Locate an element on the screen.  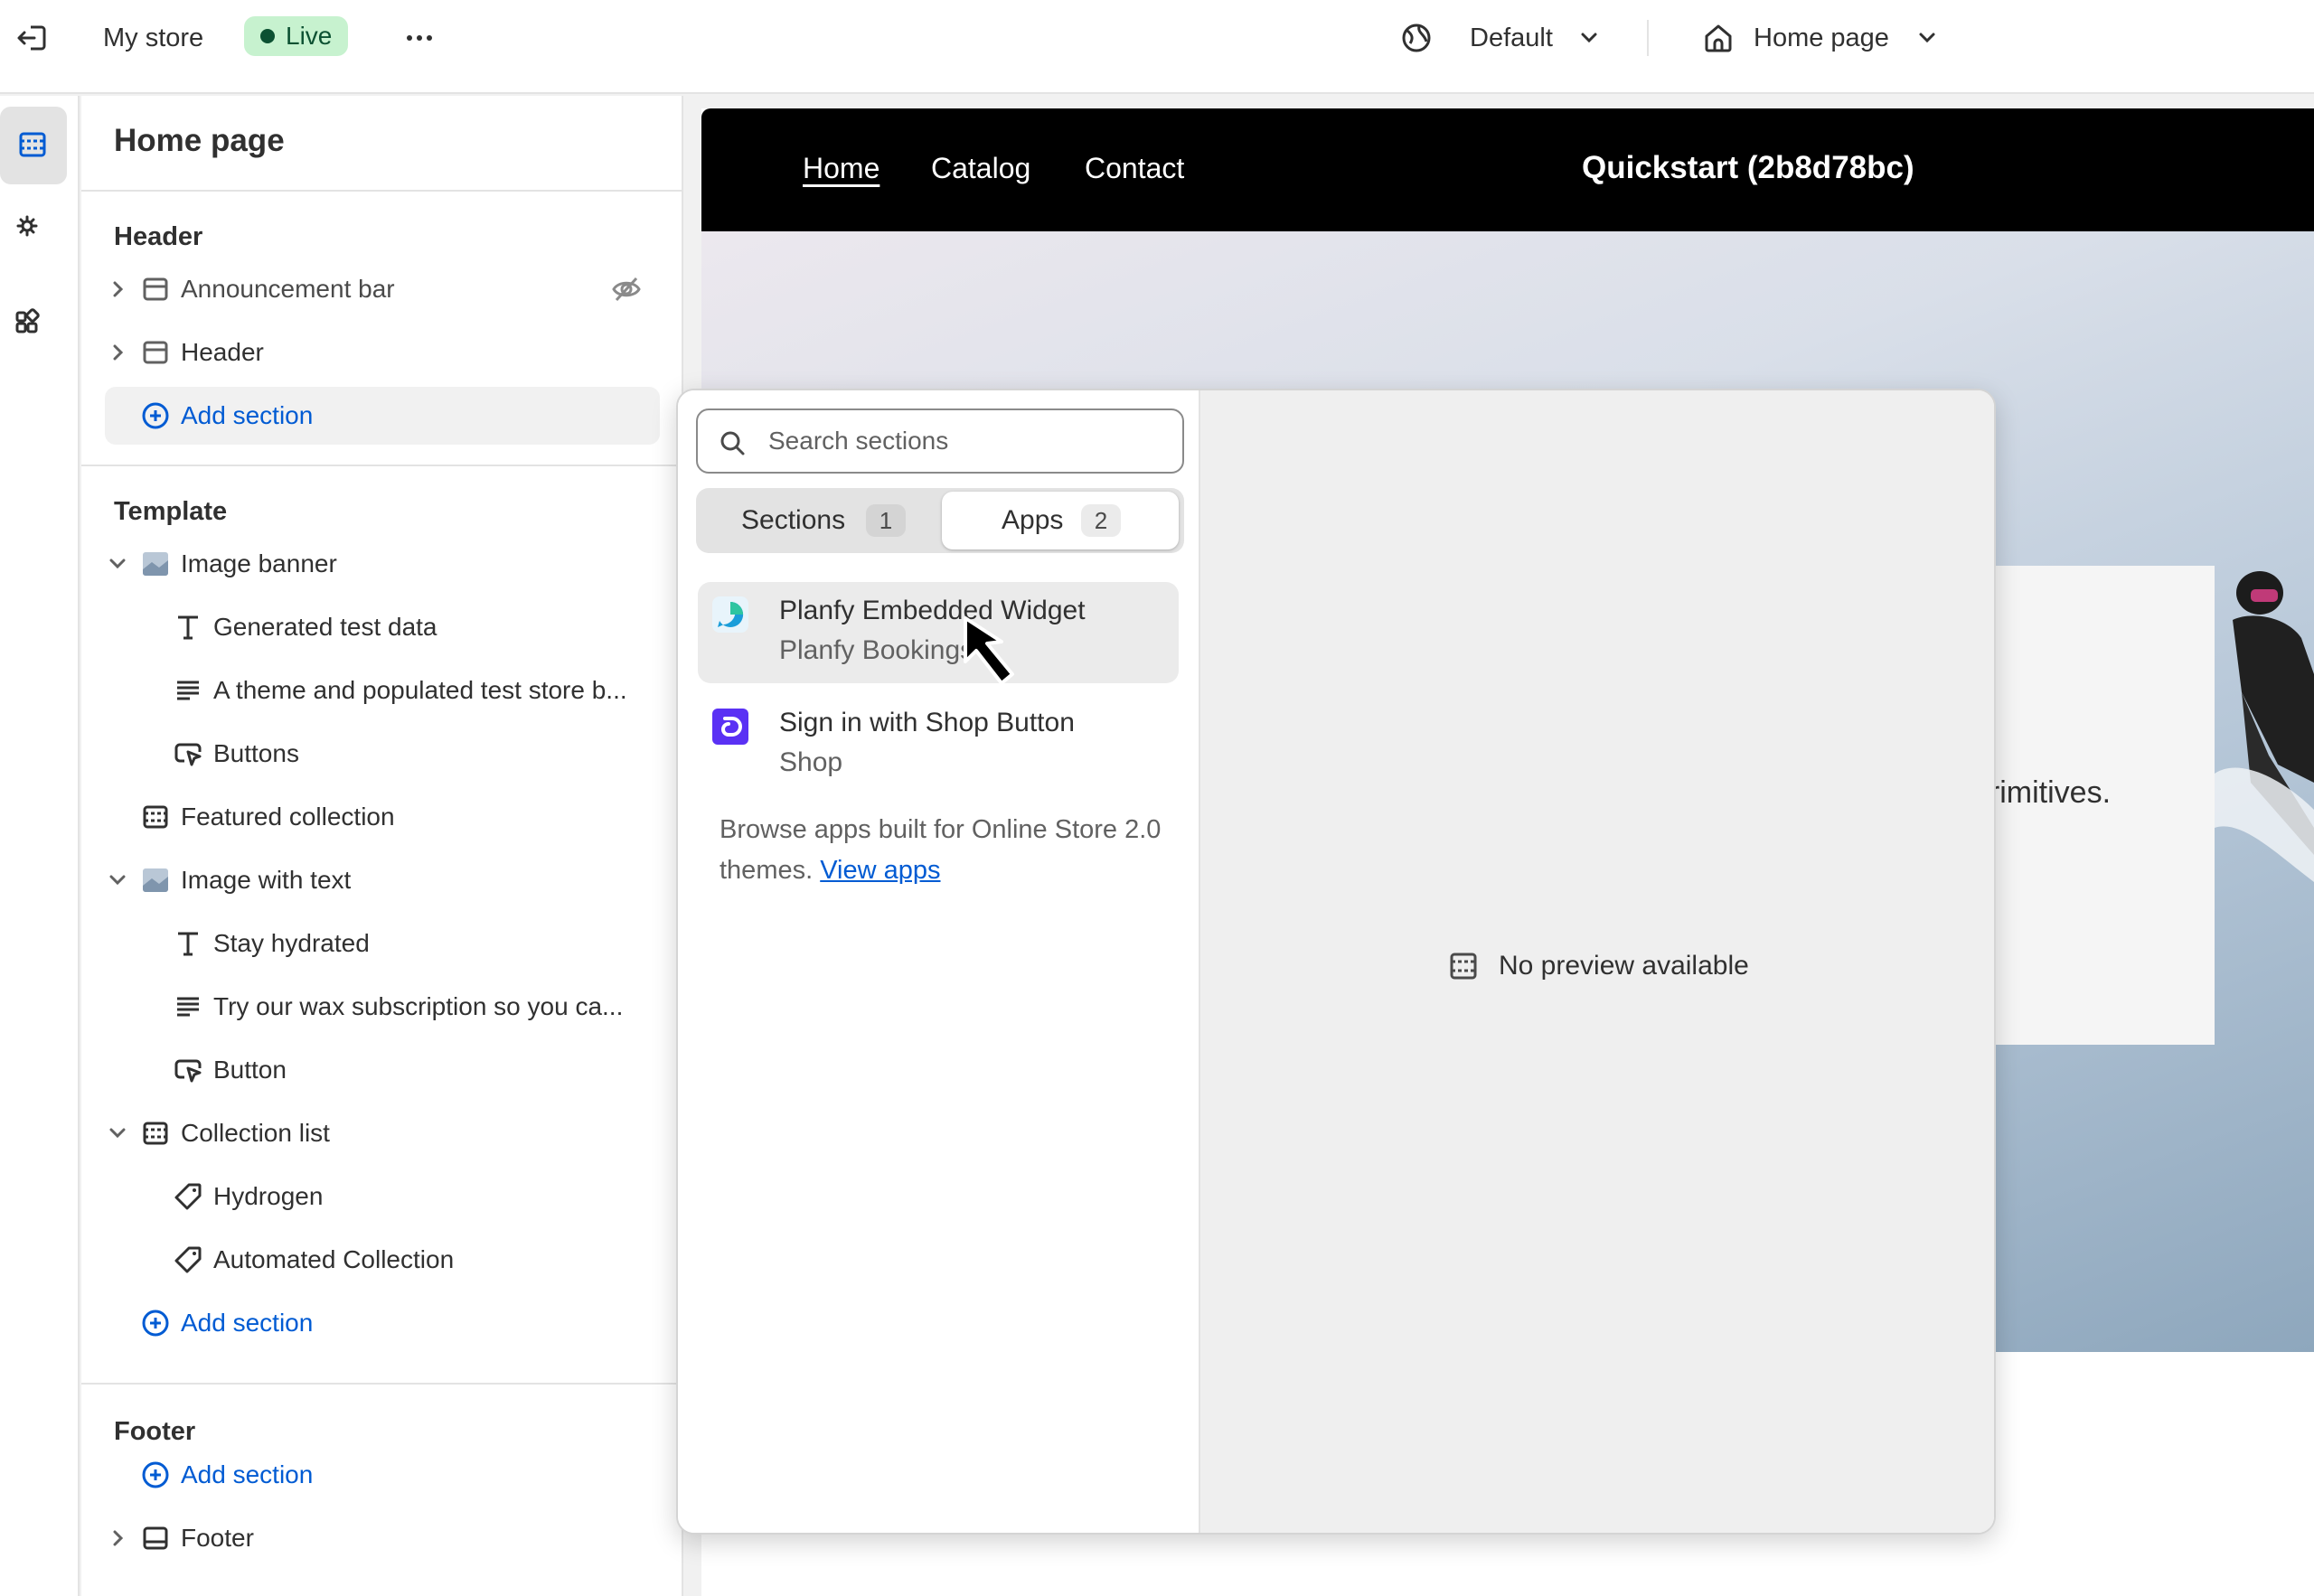
store-name: My store is located at coordinates (153, 37).